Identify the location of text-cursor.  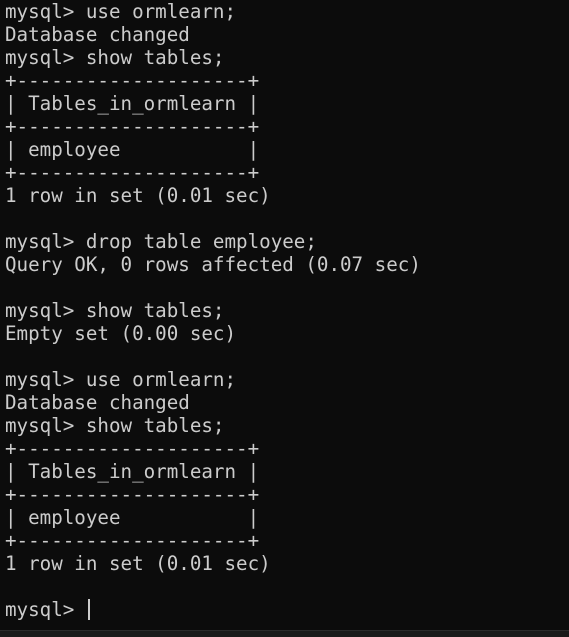
(88, 609).